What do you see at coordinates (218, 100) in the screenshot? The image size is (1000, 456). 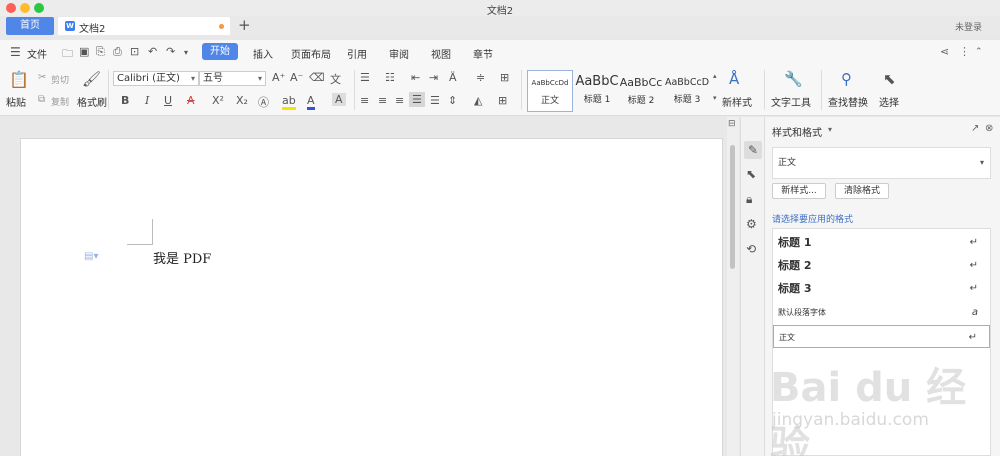 I see `superscript-icon: X²` at bounding box center [218, 100].